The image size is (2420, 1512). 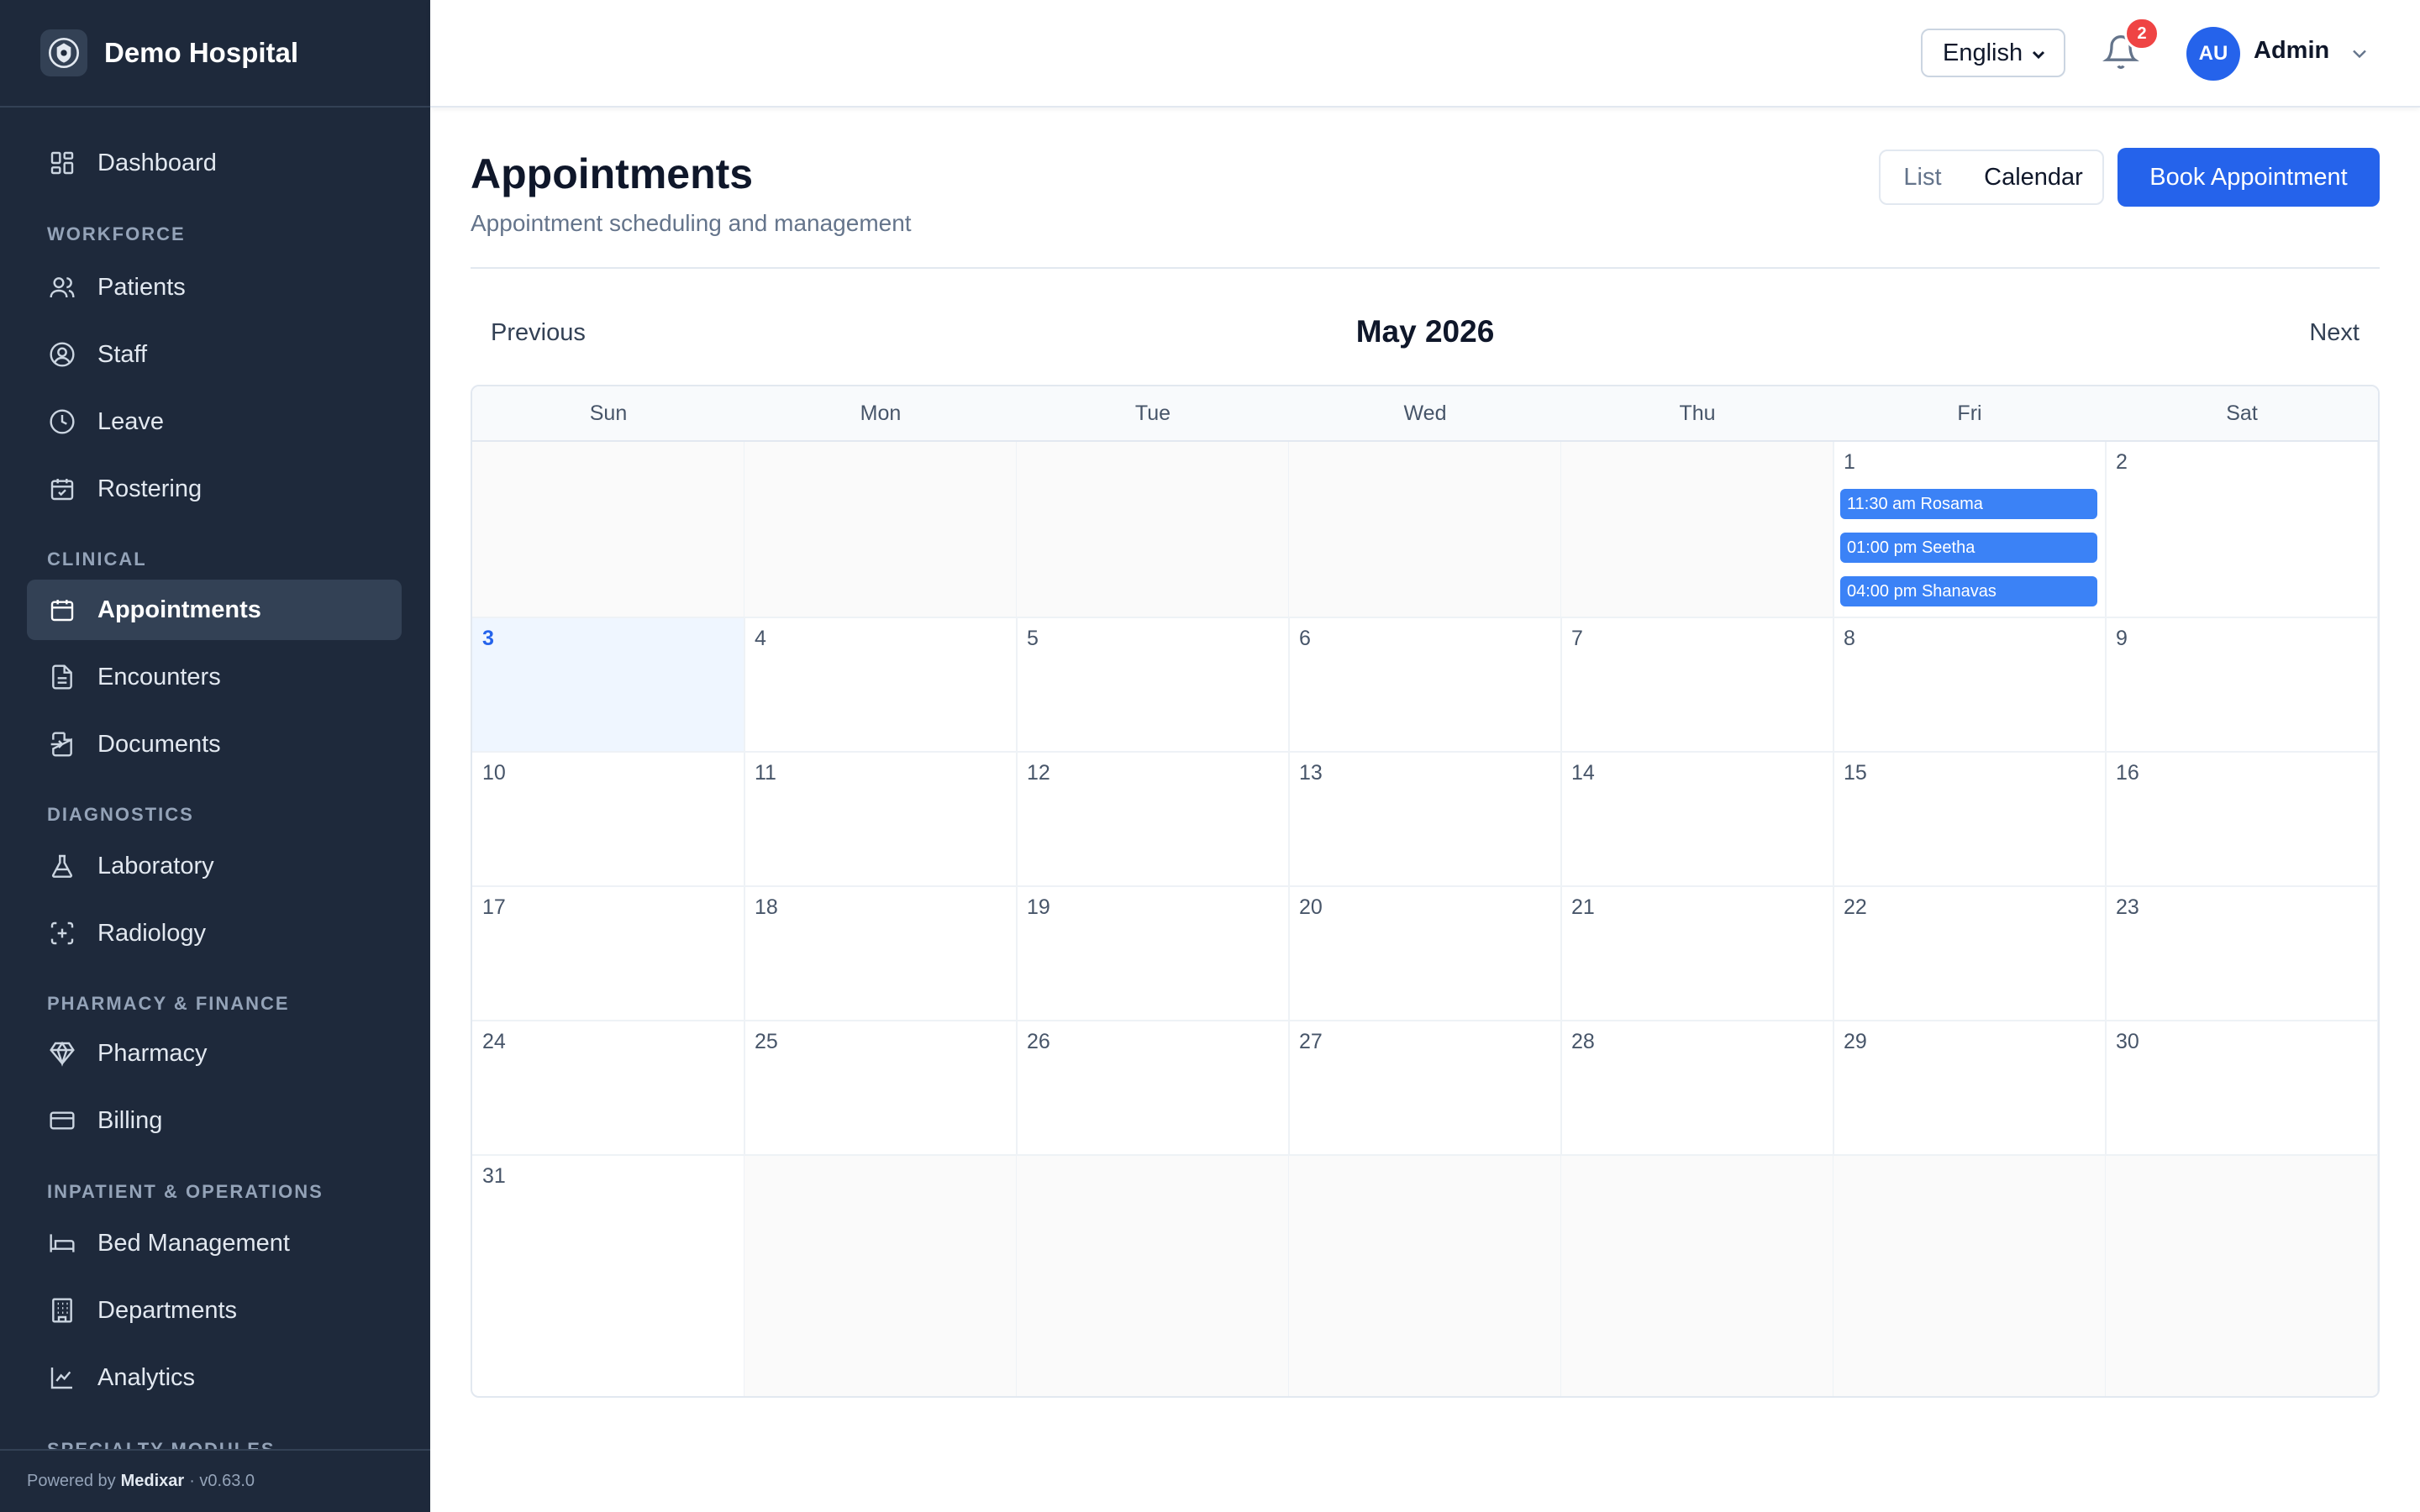 I want to click on calendar-day-24: 24, so click(x=608, y=1088).